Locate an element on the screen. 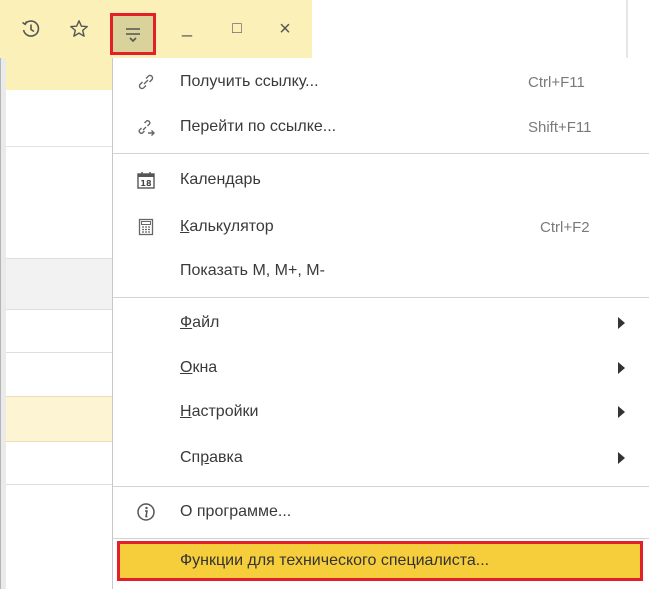 The width and height of the screenshot is (650, 589). table-header is located at coordinates (56, 284).